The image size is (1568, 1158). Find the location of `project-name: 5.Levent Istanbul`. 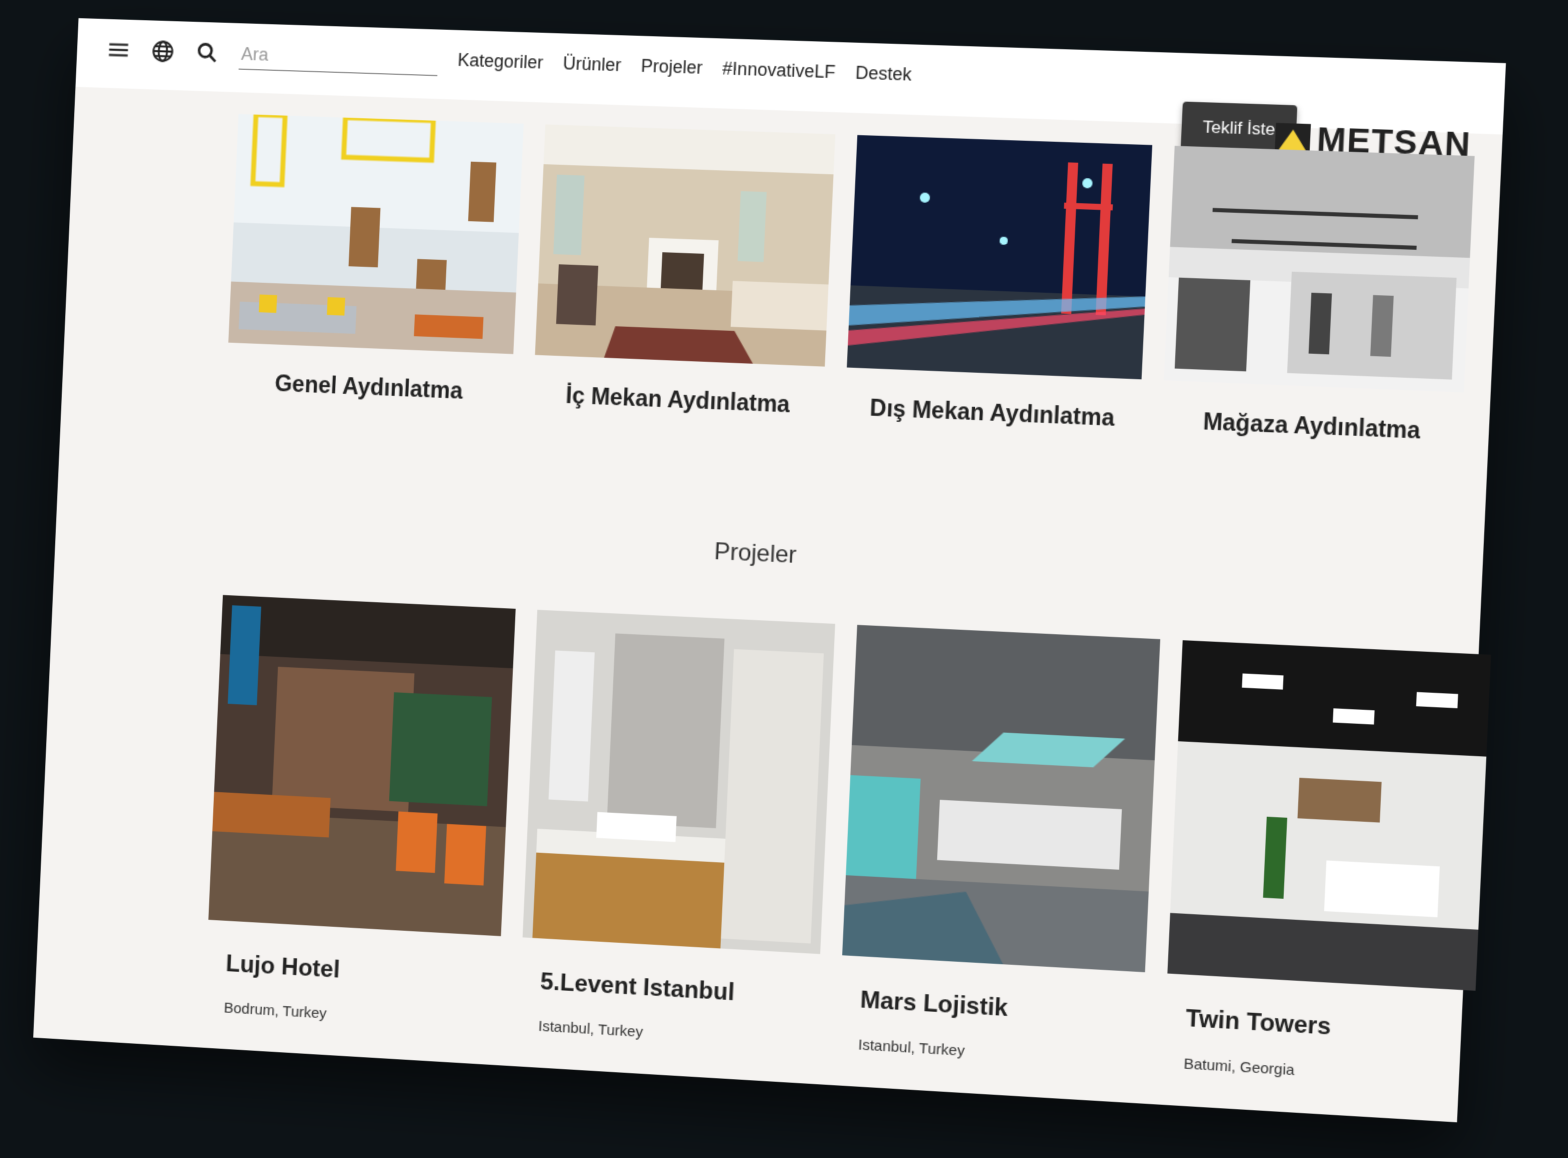

project-name: 5.Levent Istanbul is located at coordinates (669, 989).